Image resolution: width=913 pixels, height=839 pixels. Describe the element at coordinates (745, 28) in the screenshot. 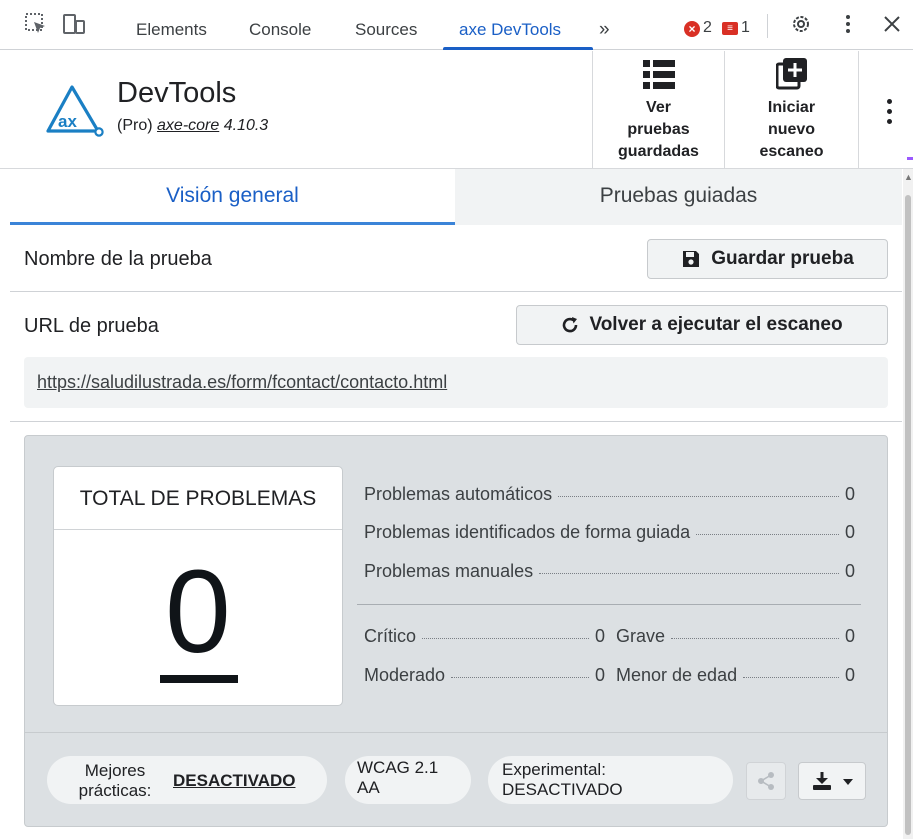

I see `issue-count: 1` at that location.